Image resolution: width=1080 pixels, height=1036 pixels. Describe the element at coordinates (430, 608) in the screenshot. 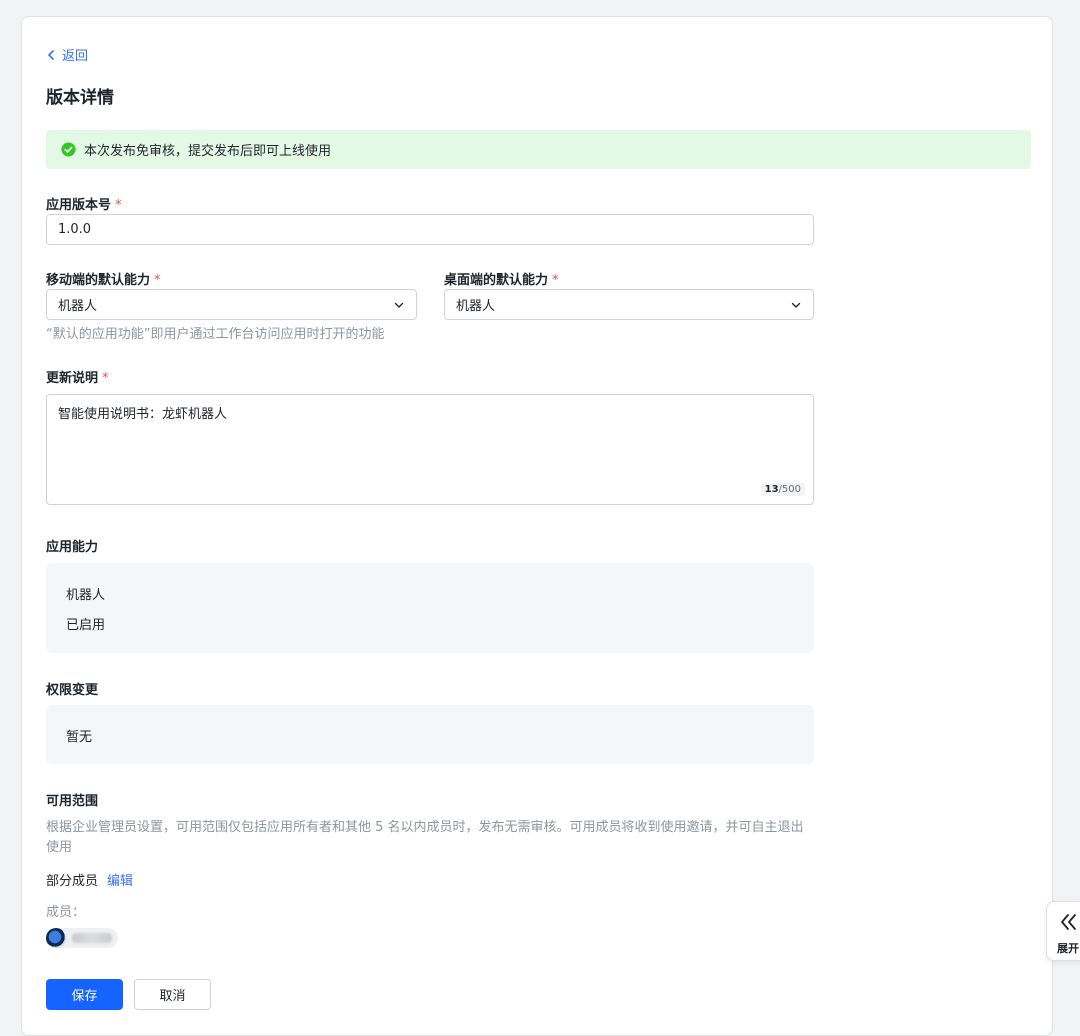

I see `capabilities-box: 机器人 已启用` at that location.